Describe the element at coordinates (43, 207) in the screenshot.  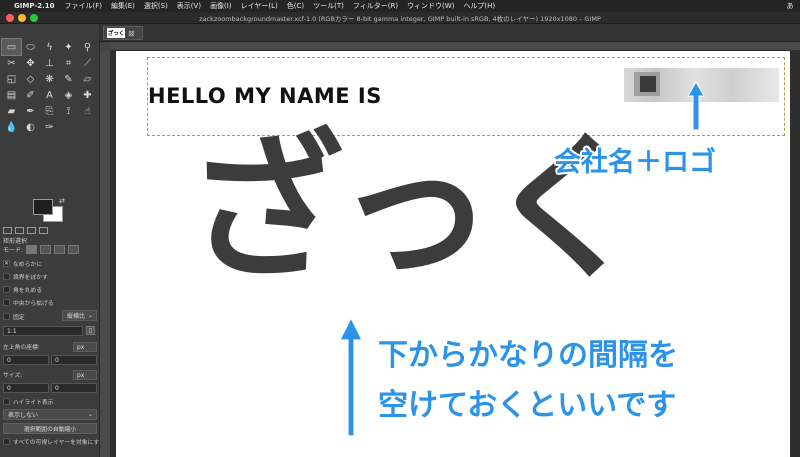
I see `foreground-color-swatch` at that location.